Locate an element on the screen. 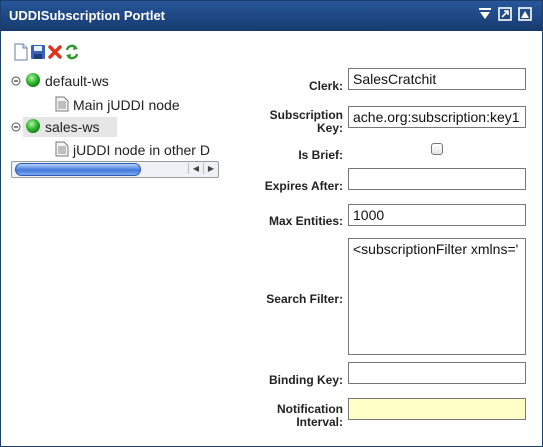  window-title: UDDISubscription Portlet is located at coordinates (87, 15).